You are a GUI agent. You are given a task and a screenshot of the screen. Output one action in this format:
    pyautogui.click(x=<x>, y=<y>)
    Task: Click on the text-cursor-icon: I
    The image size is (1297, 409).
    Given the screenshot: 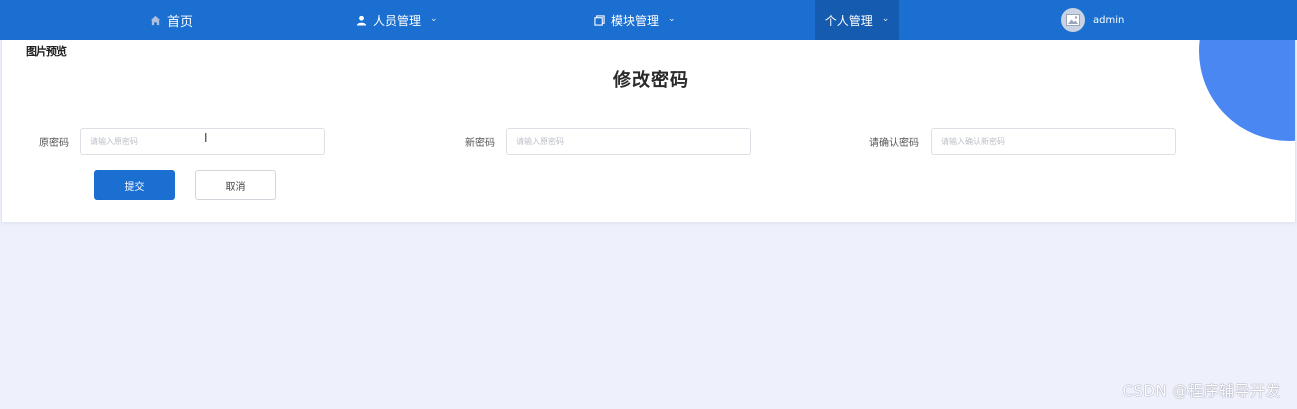 What is the action you would take?
    pyautogui.click(x=206, y=138)
    